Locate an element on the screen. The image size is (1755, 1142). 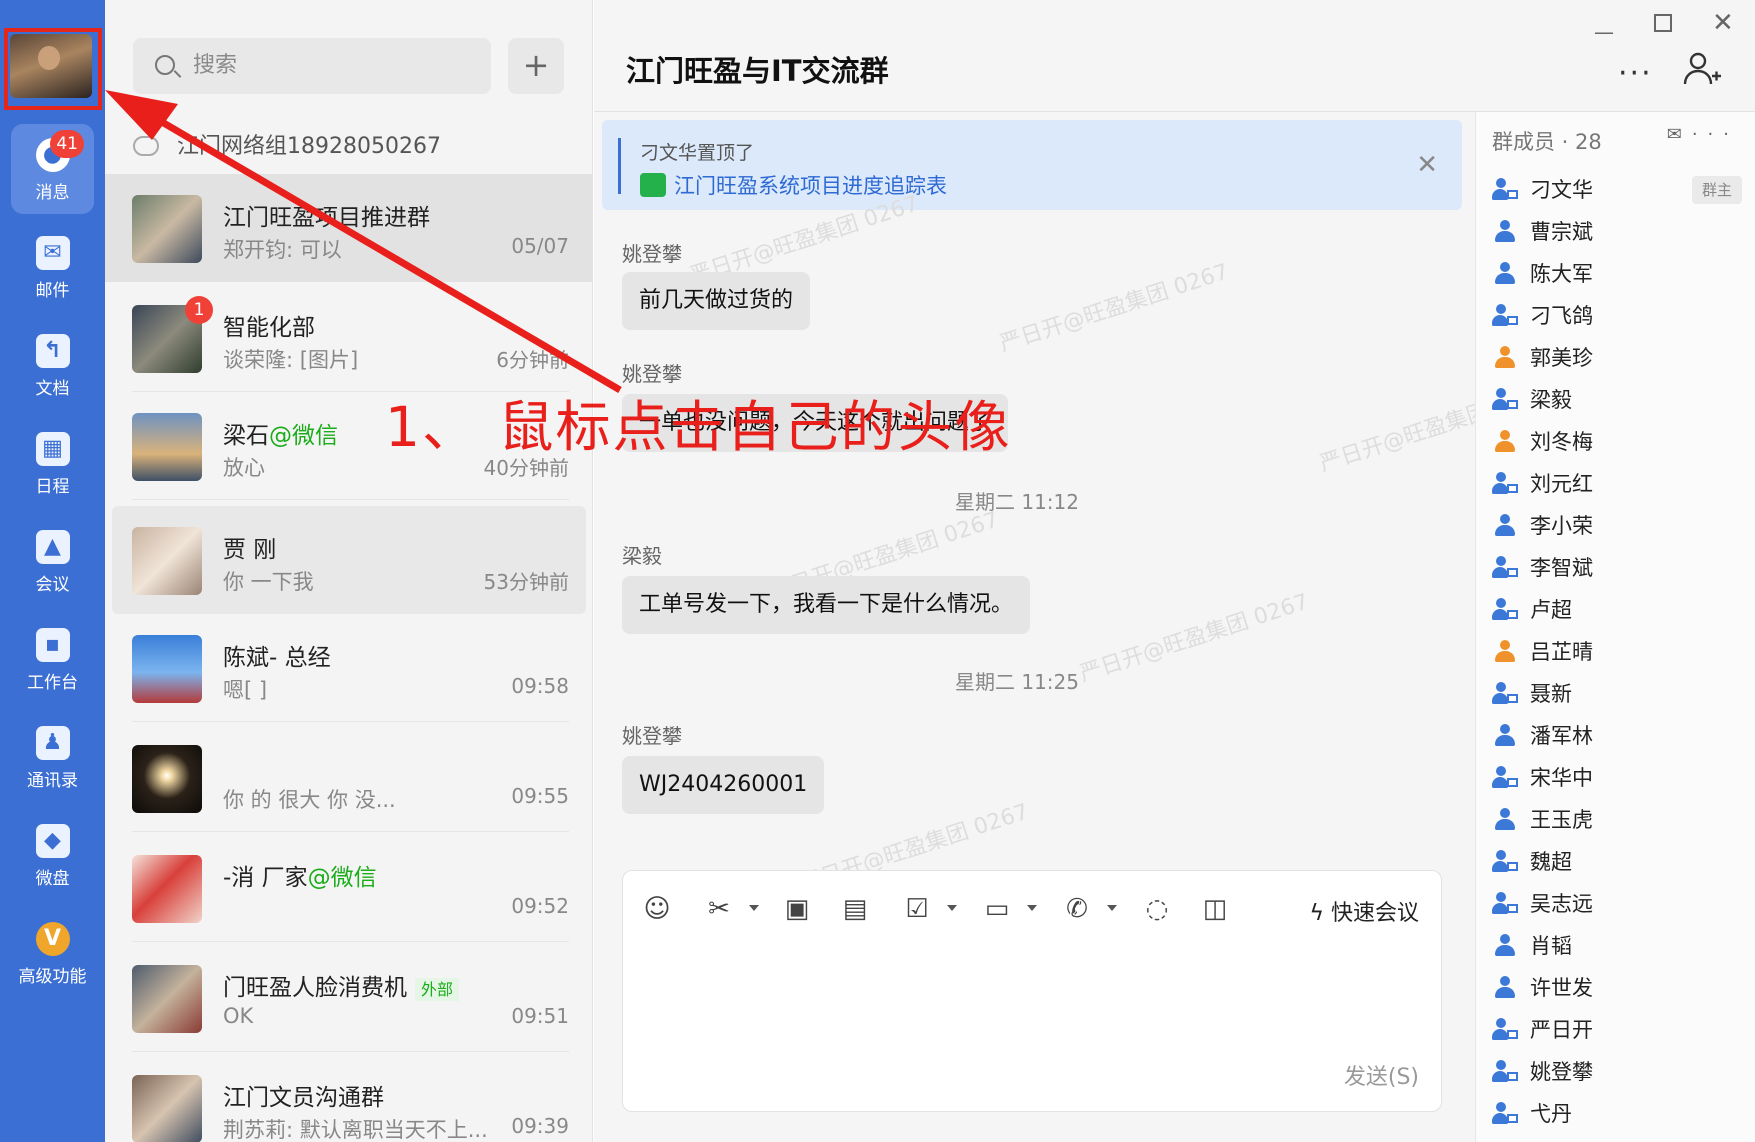
members-header: 群成员 · 28 is located at coordinates (1547, 142).